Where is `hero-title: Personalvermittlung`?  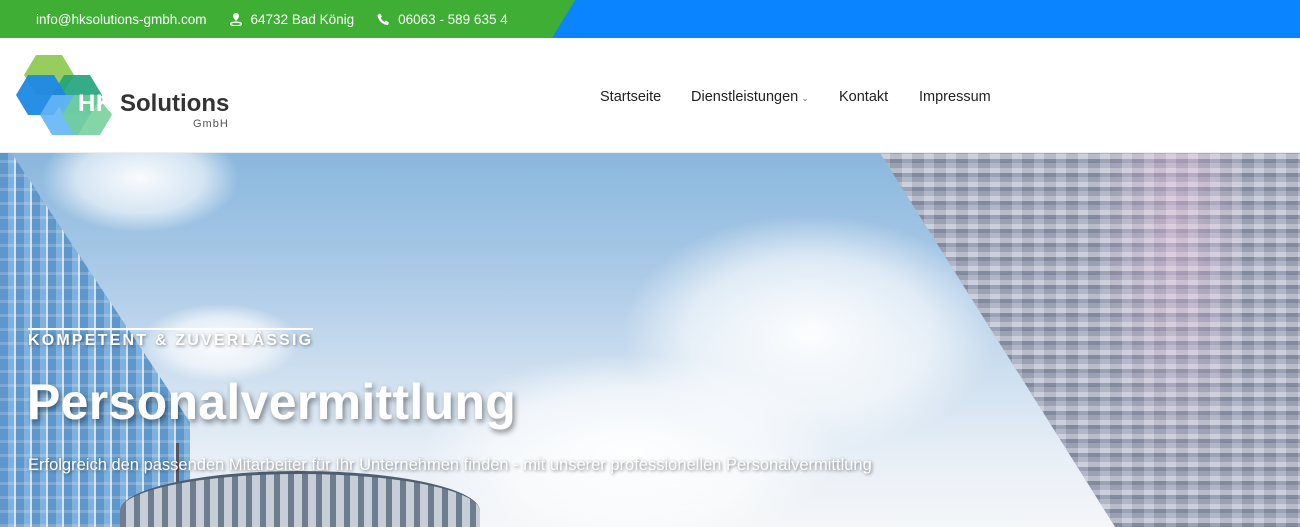
hero-title: Personalvermittlung is located at coordinates (272, 402).